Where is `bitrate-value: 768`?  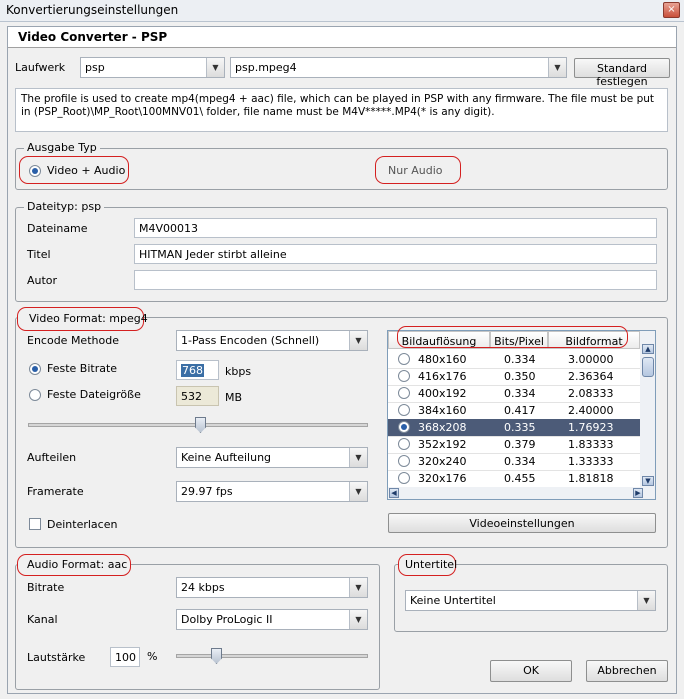 bitrate-value: 768 is located at coordinates (192, 370).